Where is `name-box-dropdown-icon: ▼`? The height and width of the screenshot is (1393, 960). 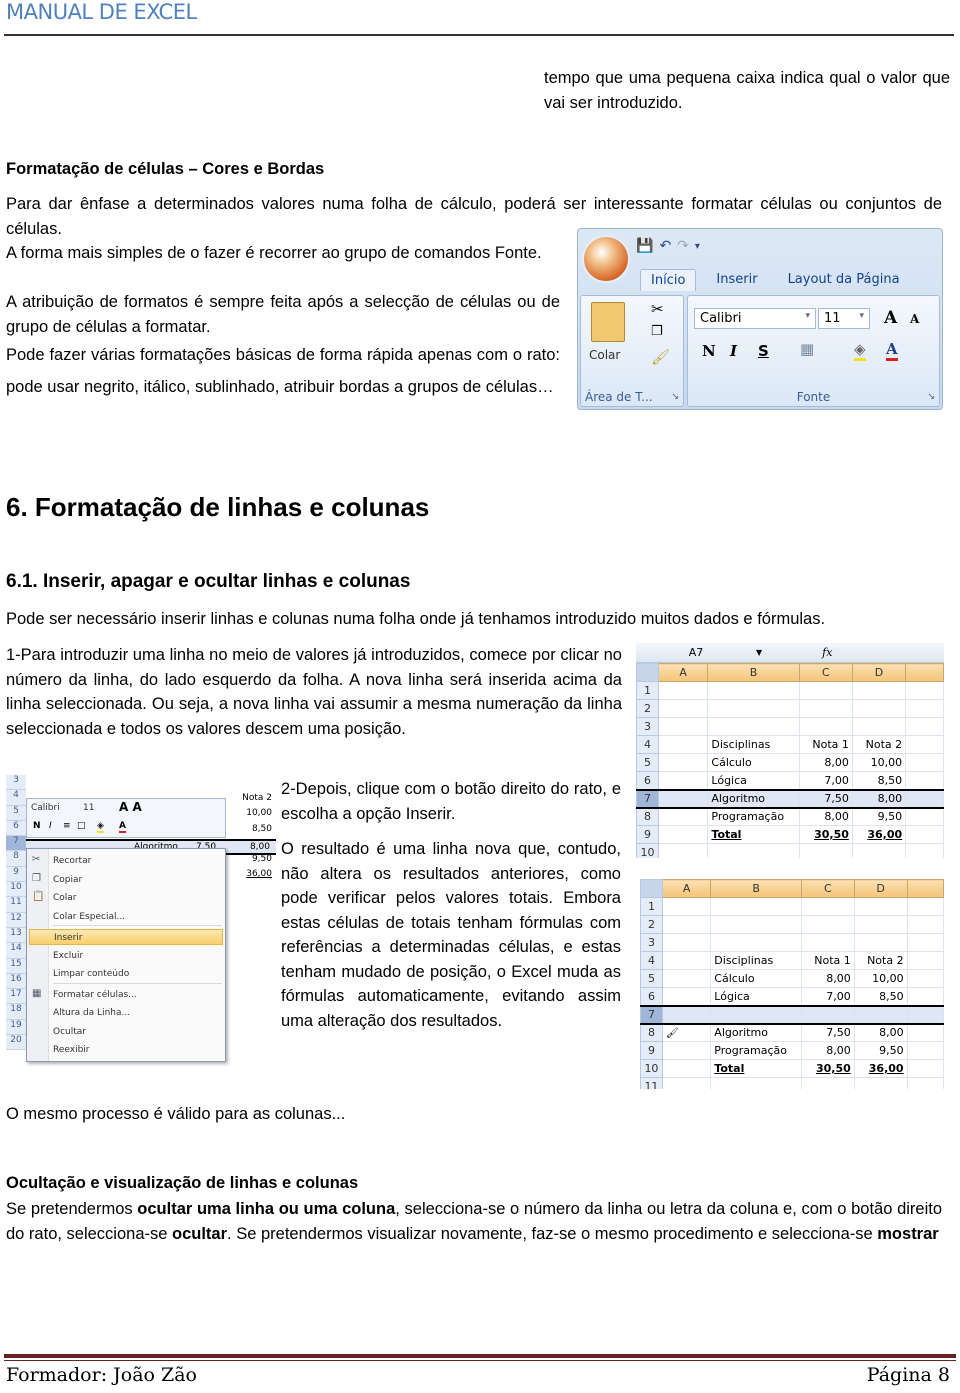 name-box-dropdown-icon: ▼ is located at coordinates (759, 652).